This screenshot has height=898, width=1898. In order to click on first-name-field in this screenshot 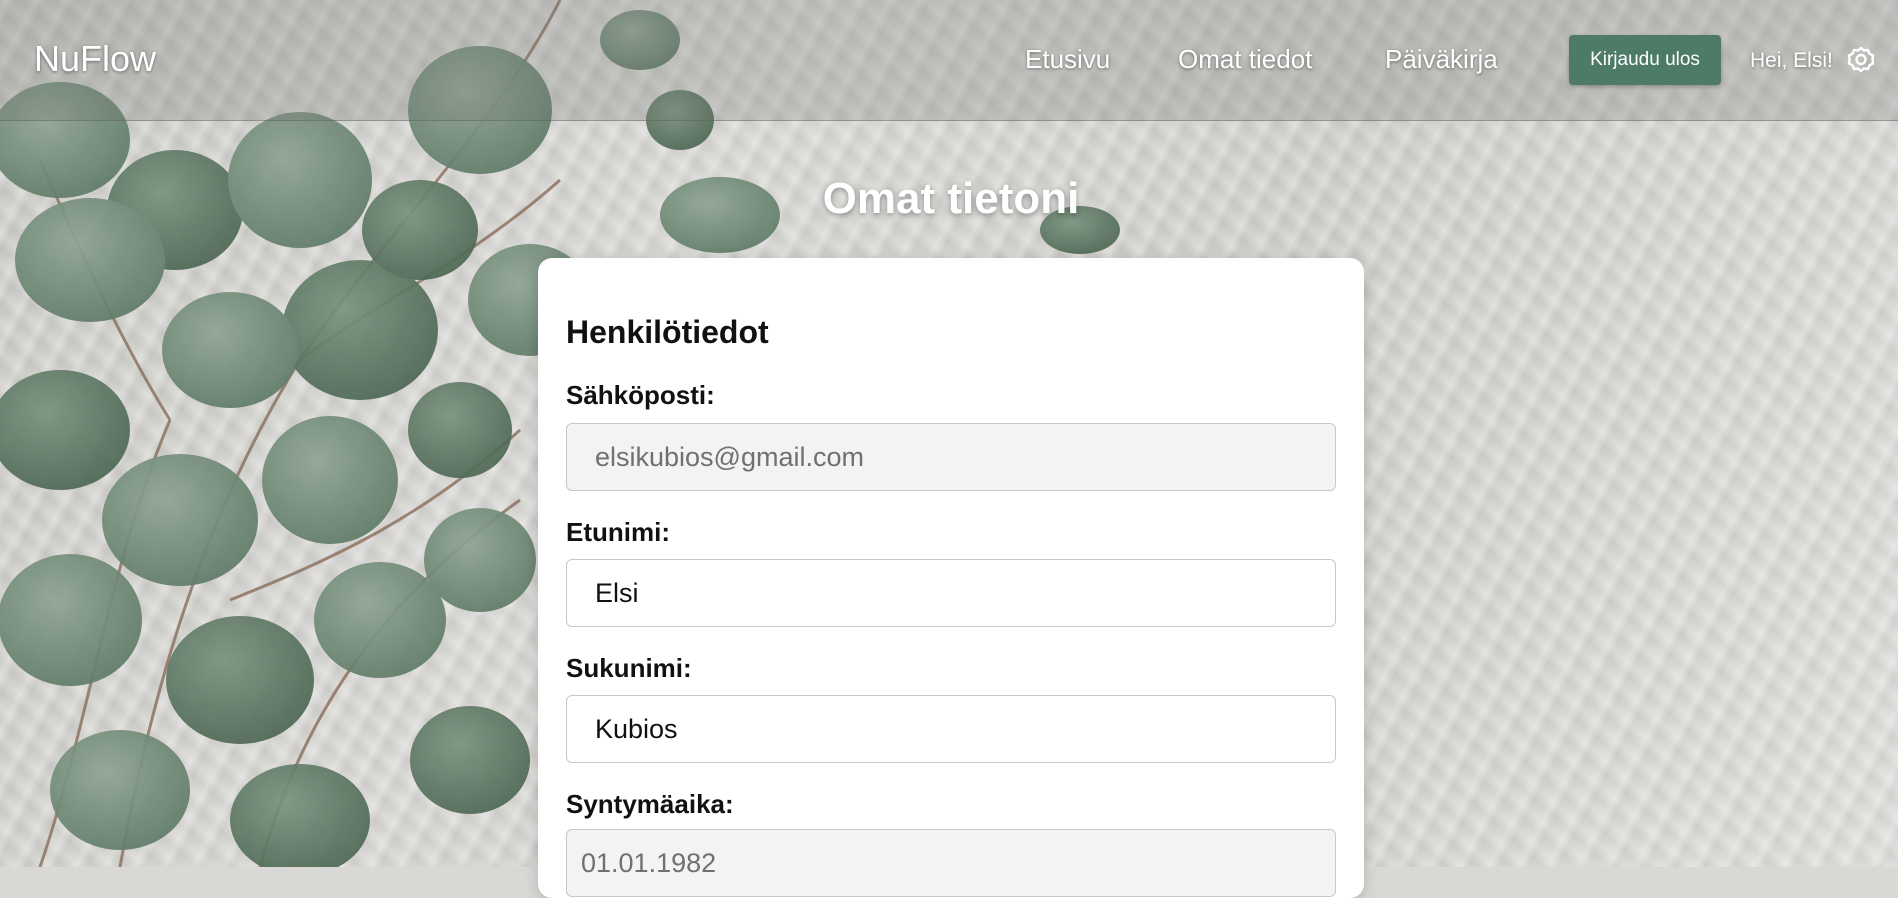, I will do `click(951, 593)`.